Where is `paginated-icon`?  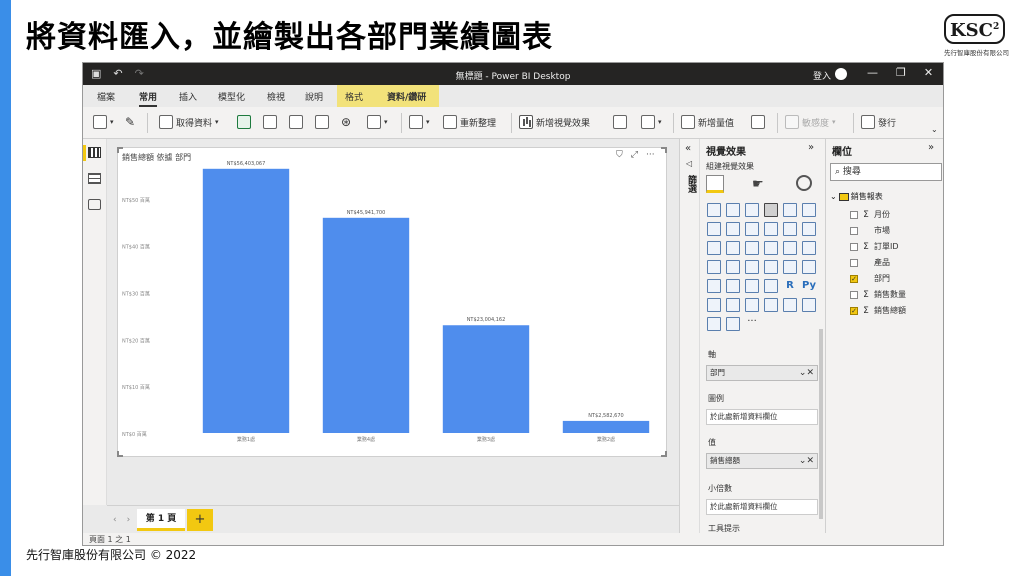 paginated-icon is located at coordinates (790, 305).